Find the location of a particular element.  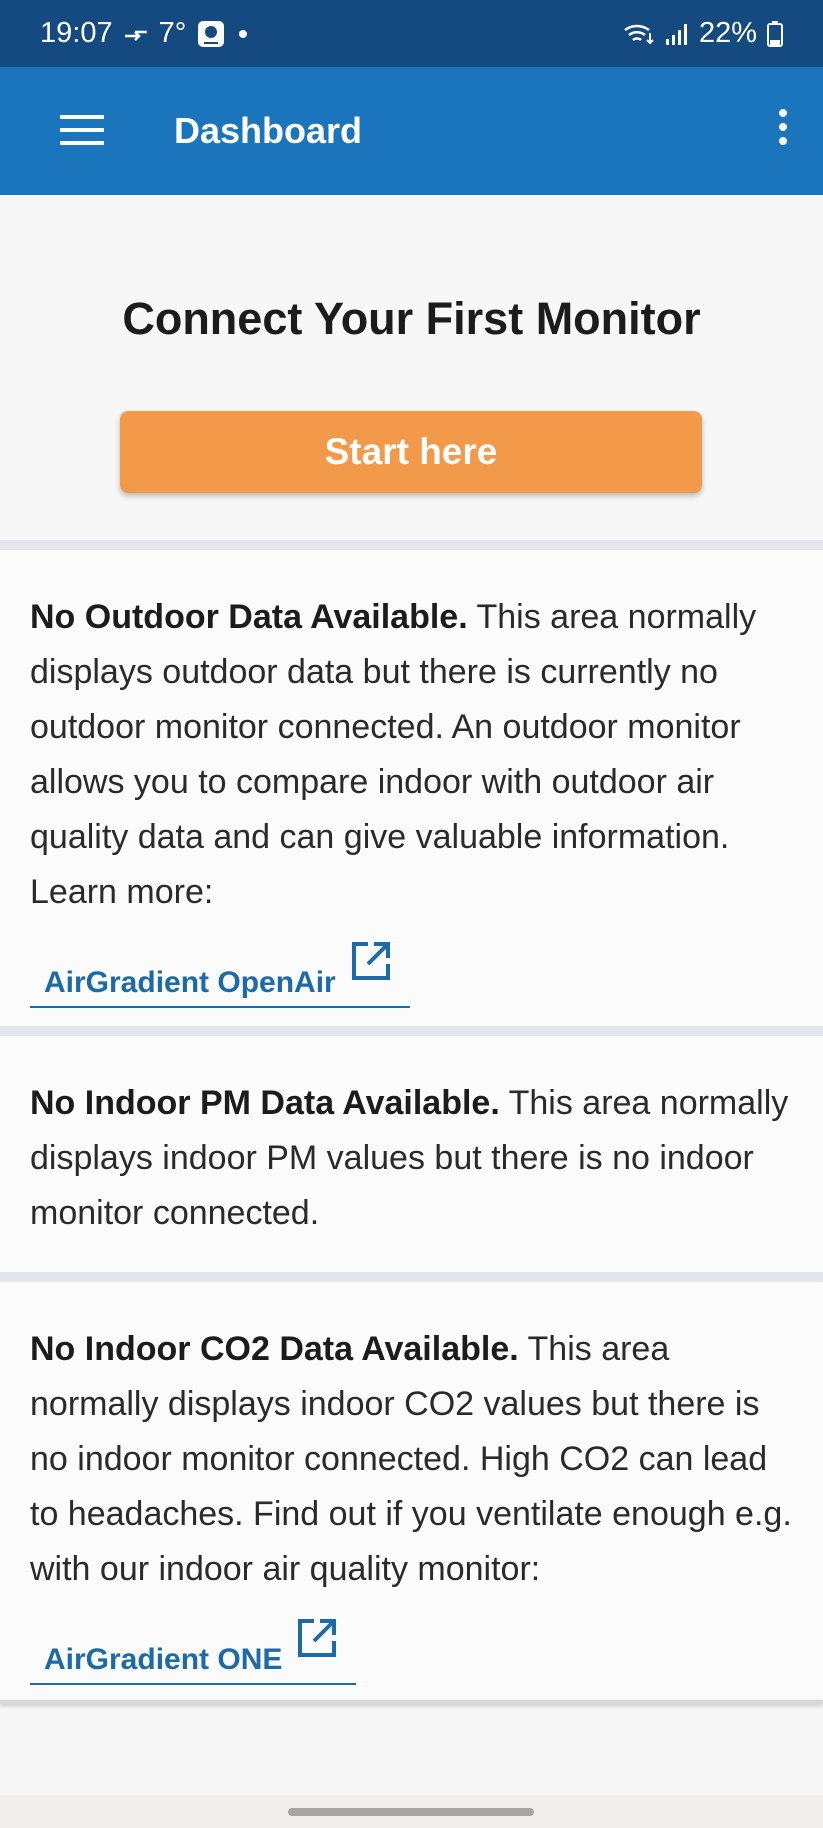

wifi-icon is located at coordinates (639, 34).